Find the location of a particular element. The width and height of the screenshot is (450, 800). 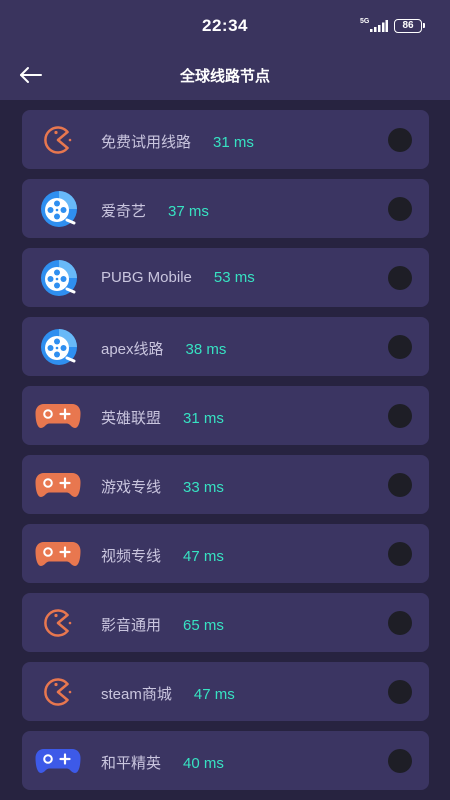

route-latency: 40 ms is located at coordinates (203, 763).